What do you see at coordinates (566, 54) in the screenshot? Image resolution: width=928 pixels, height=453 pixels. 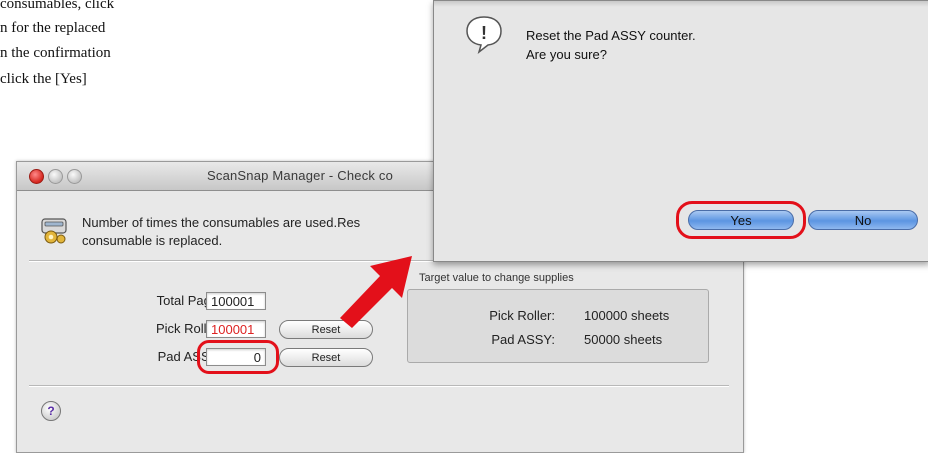 I see `dialog-question: Are you sure?` at bounding box center [566, 54].